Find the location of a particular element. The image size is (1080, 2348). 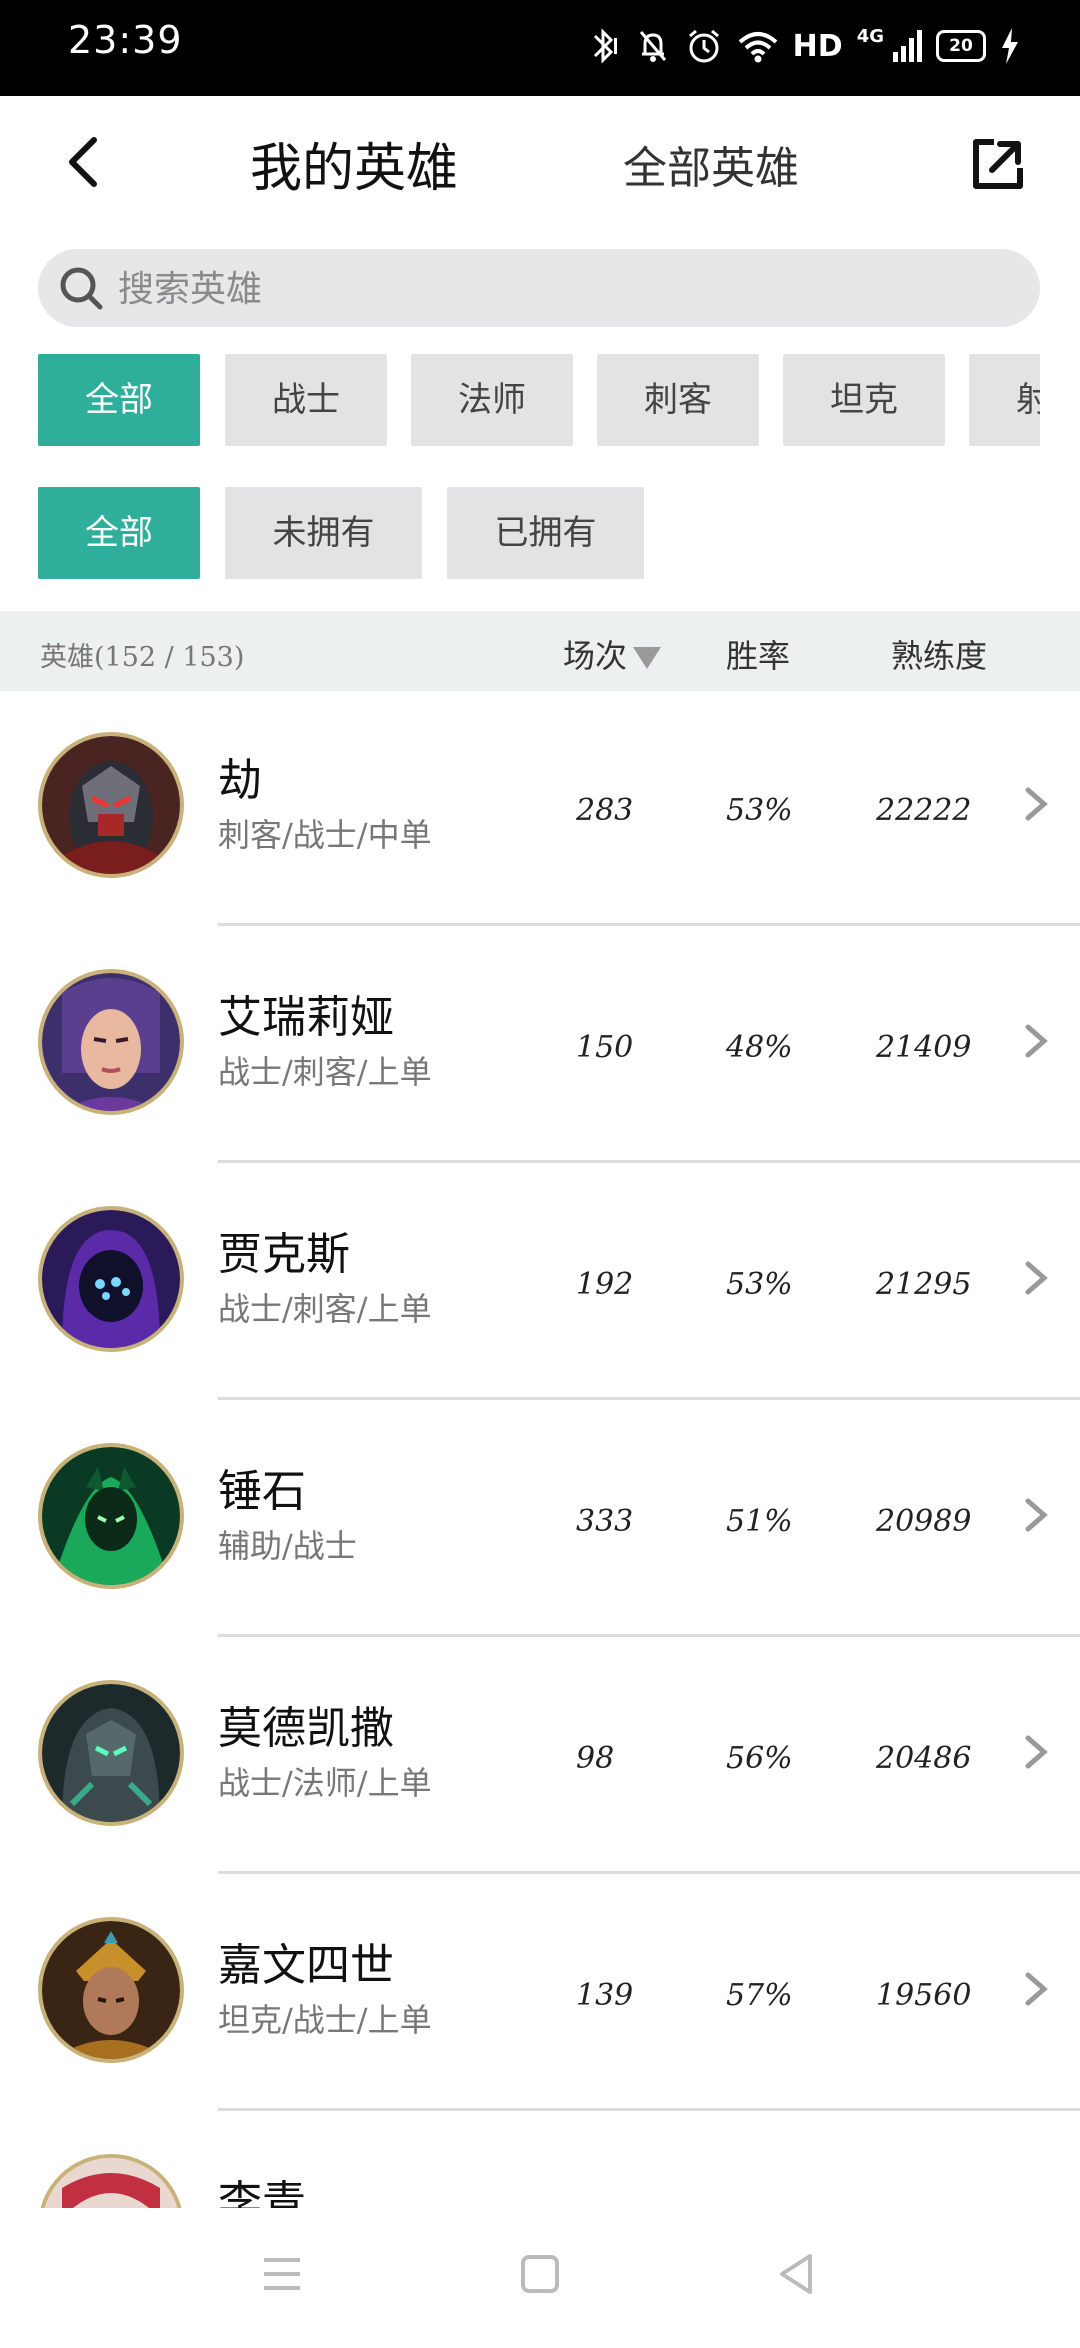

status-icons: HD 4G 20 is located at coordinates (803, 46).